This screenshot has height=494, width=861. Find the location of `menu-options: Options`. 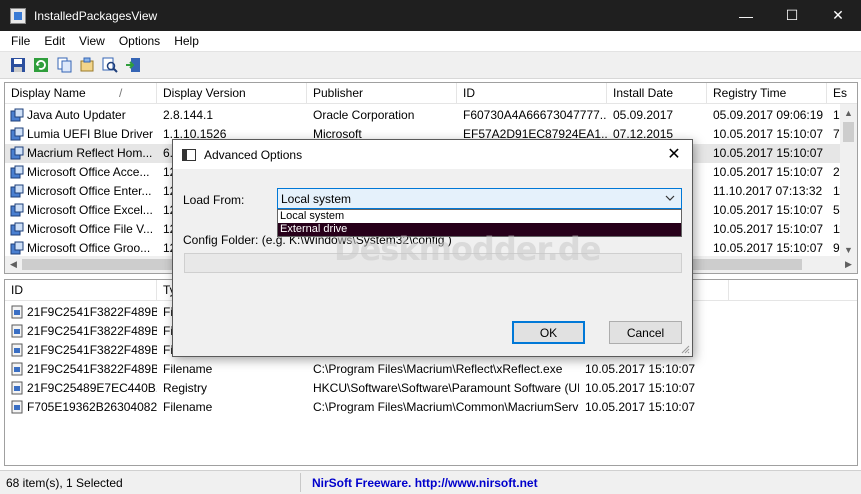

menu-options: Options is located at coordinates (139, 41).